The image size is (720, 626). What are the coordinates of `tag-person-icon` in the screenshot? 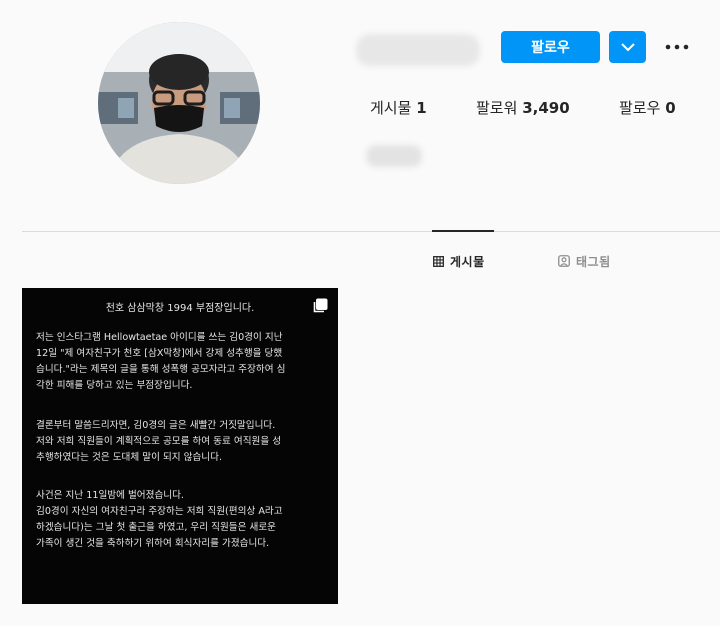 It's located at (564, 261).